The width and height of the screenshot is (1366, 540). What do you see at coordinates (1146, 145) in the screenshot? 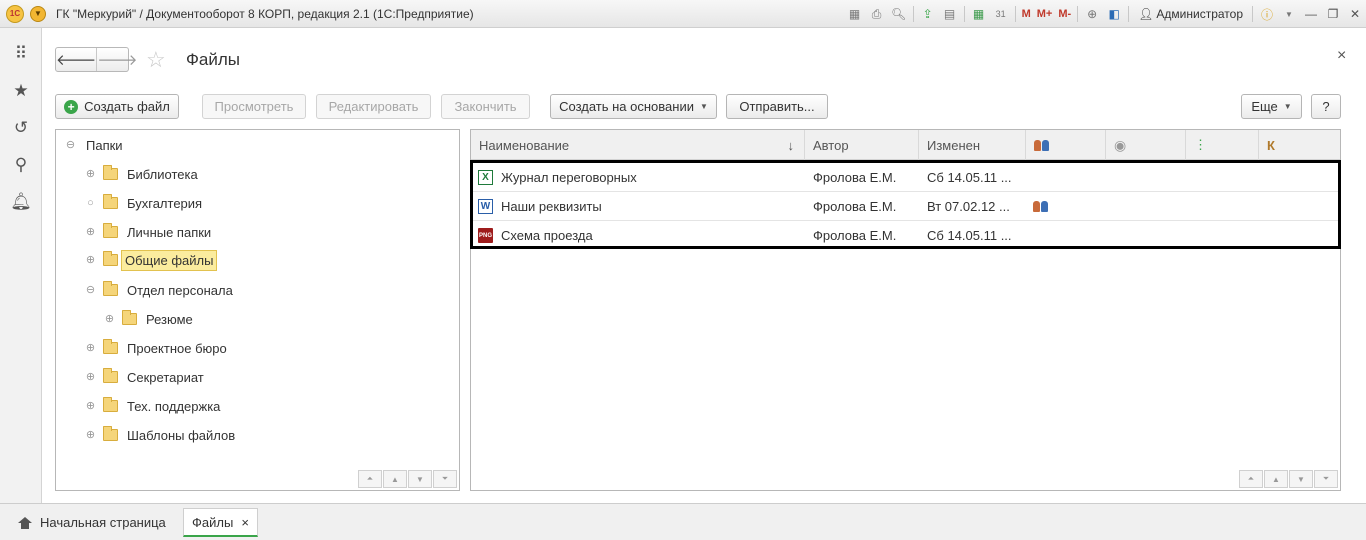
I see `column-header-status: ◉` at bounding box center [1146, 145].